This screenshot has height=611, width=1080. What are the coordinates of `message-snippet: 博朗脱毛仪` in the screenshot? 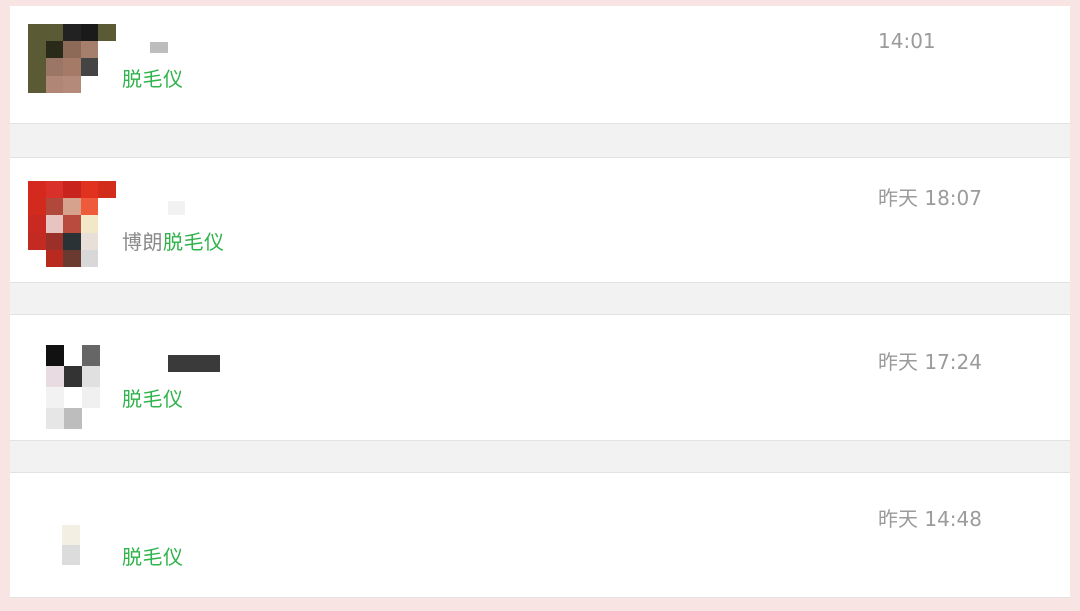 It's located at (173, 242).